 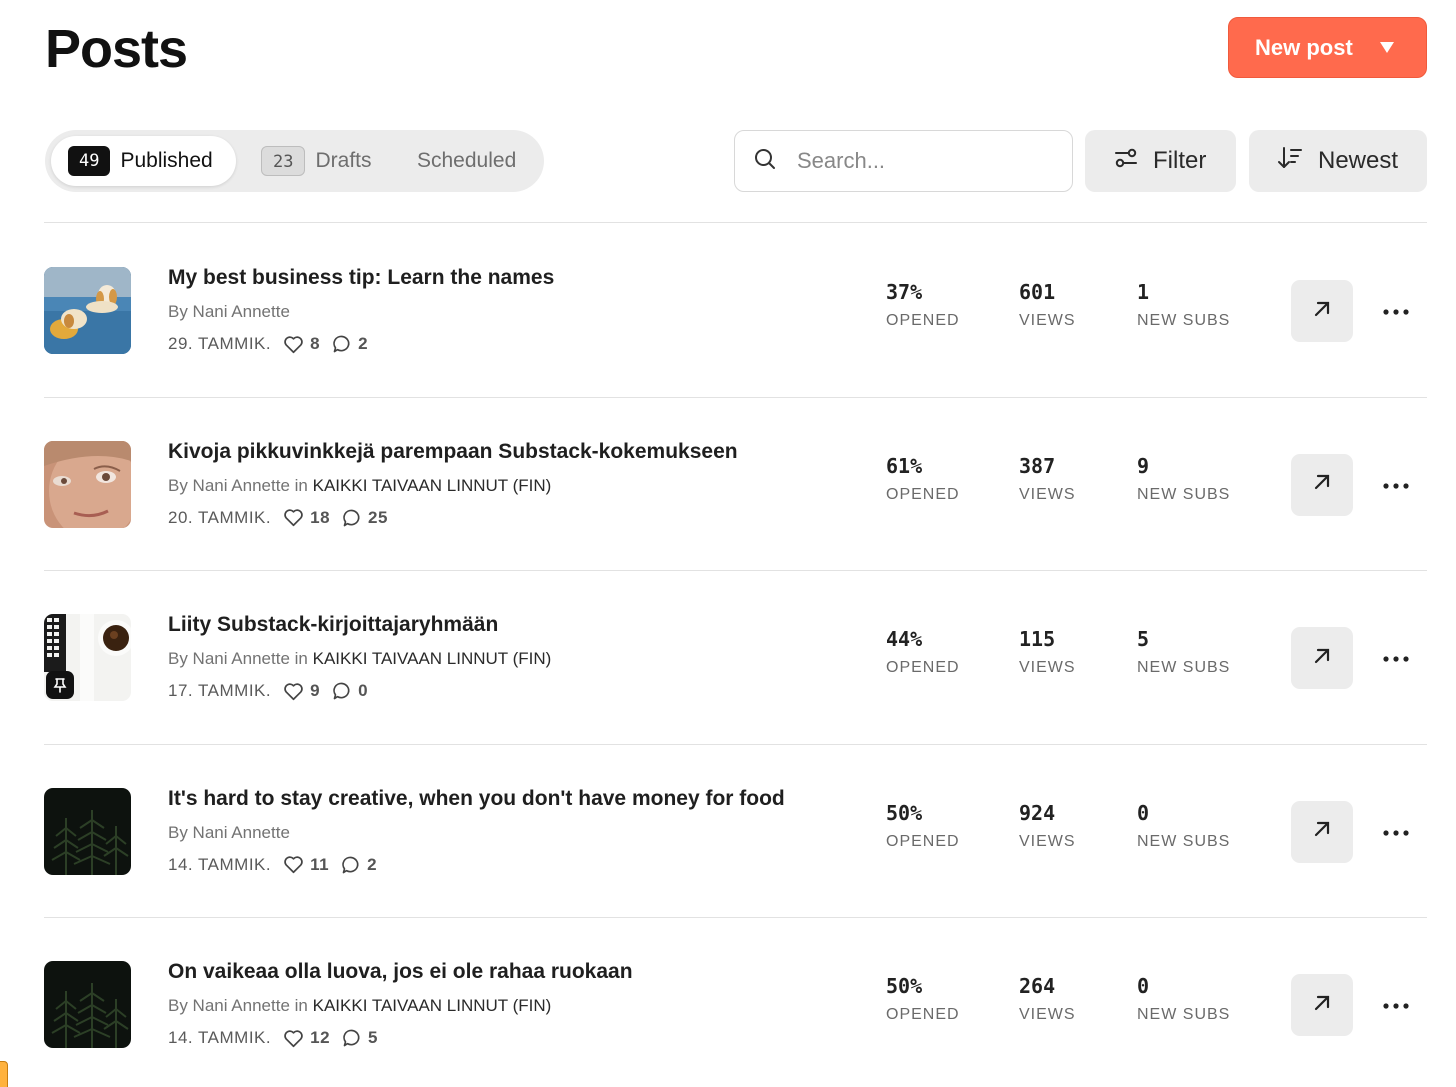 I want to click on post-status-tabs: 49 Published 23 Drafts Scheduled, so click(x=294, y=161).